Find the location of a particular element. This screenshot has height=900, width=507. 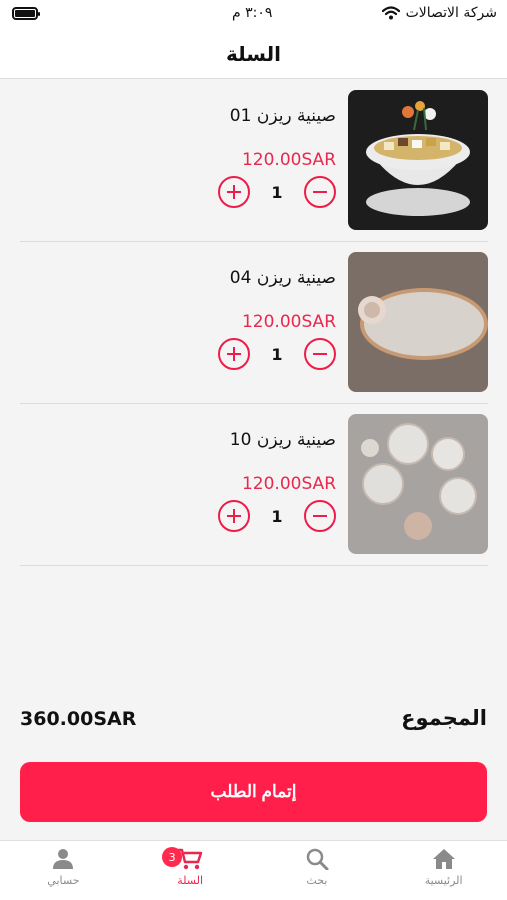

status-carrier: شركة الاتصالات is located at coordinates (439, 13).